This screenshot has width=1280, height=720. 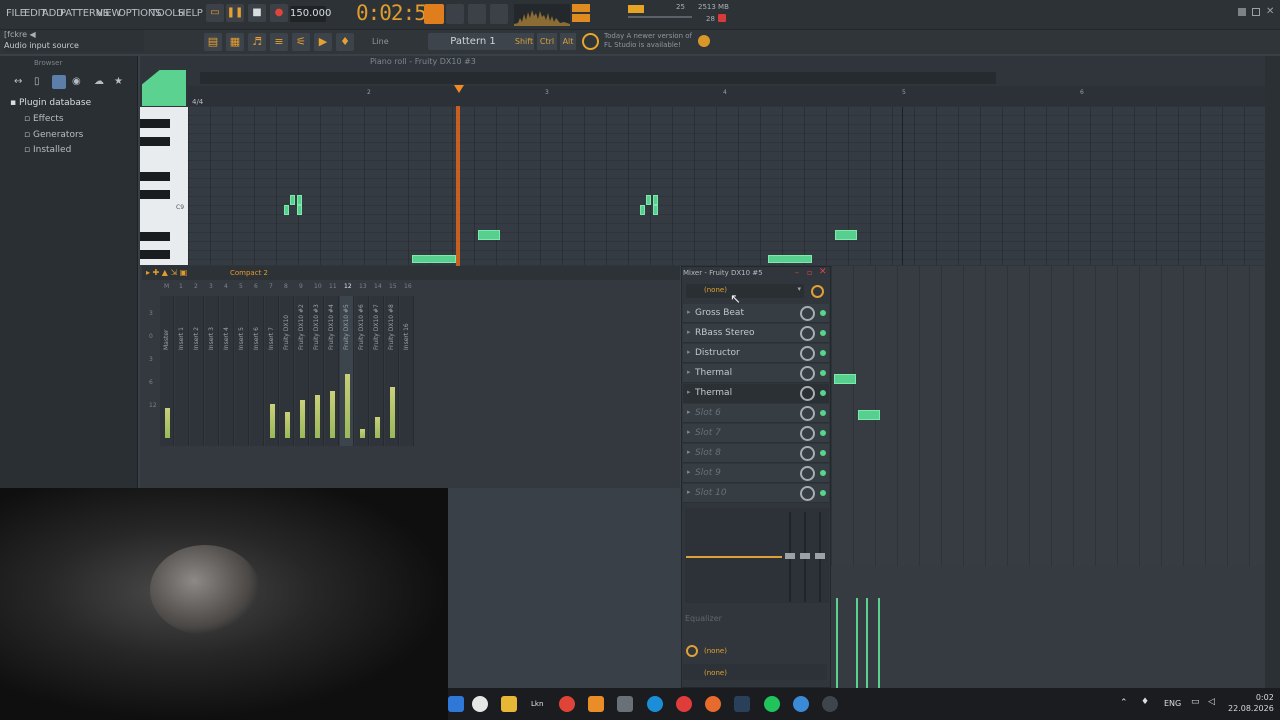 What do you see at coordinates (524, 41) in the screenshot?
I see `shift-button: Shift` at bounding box center [524, 41].